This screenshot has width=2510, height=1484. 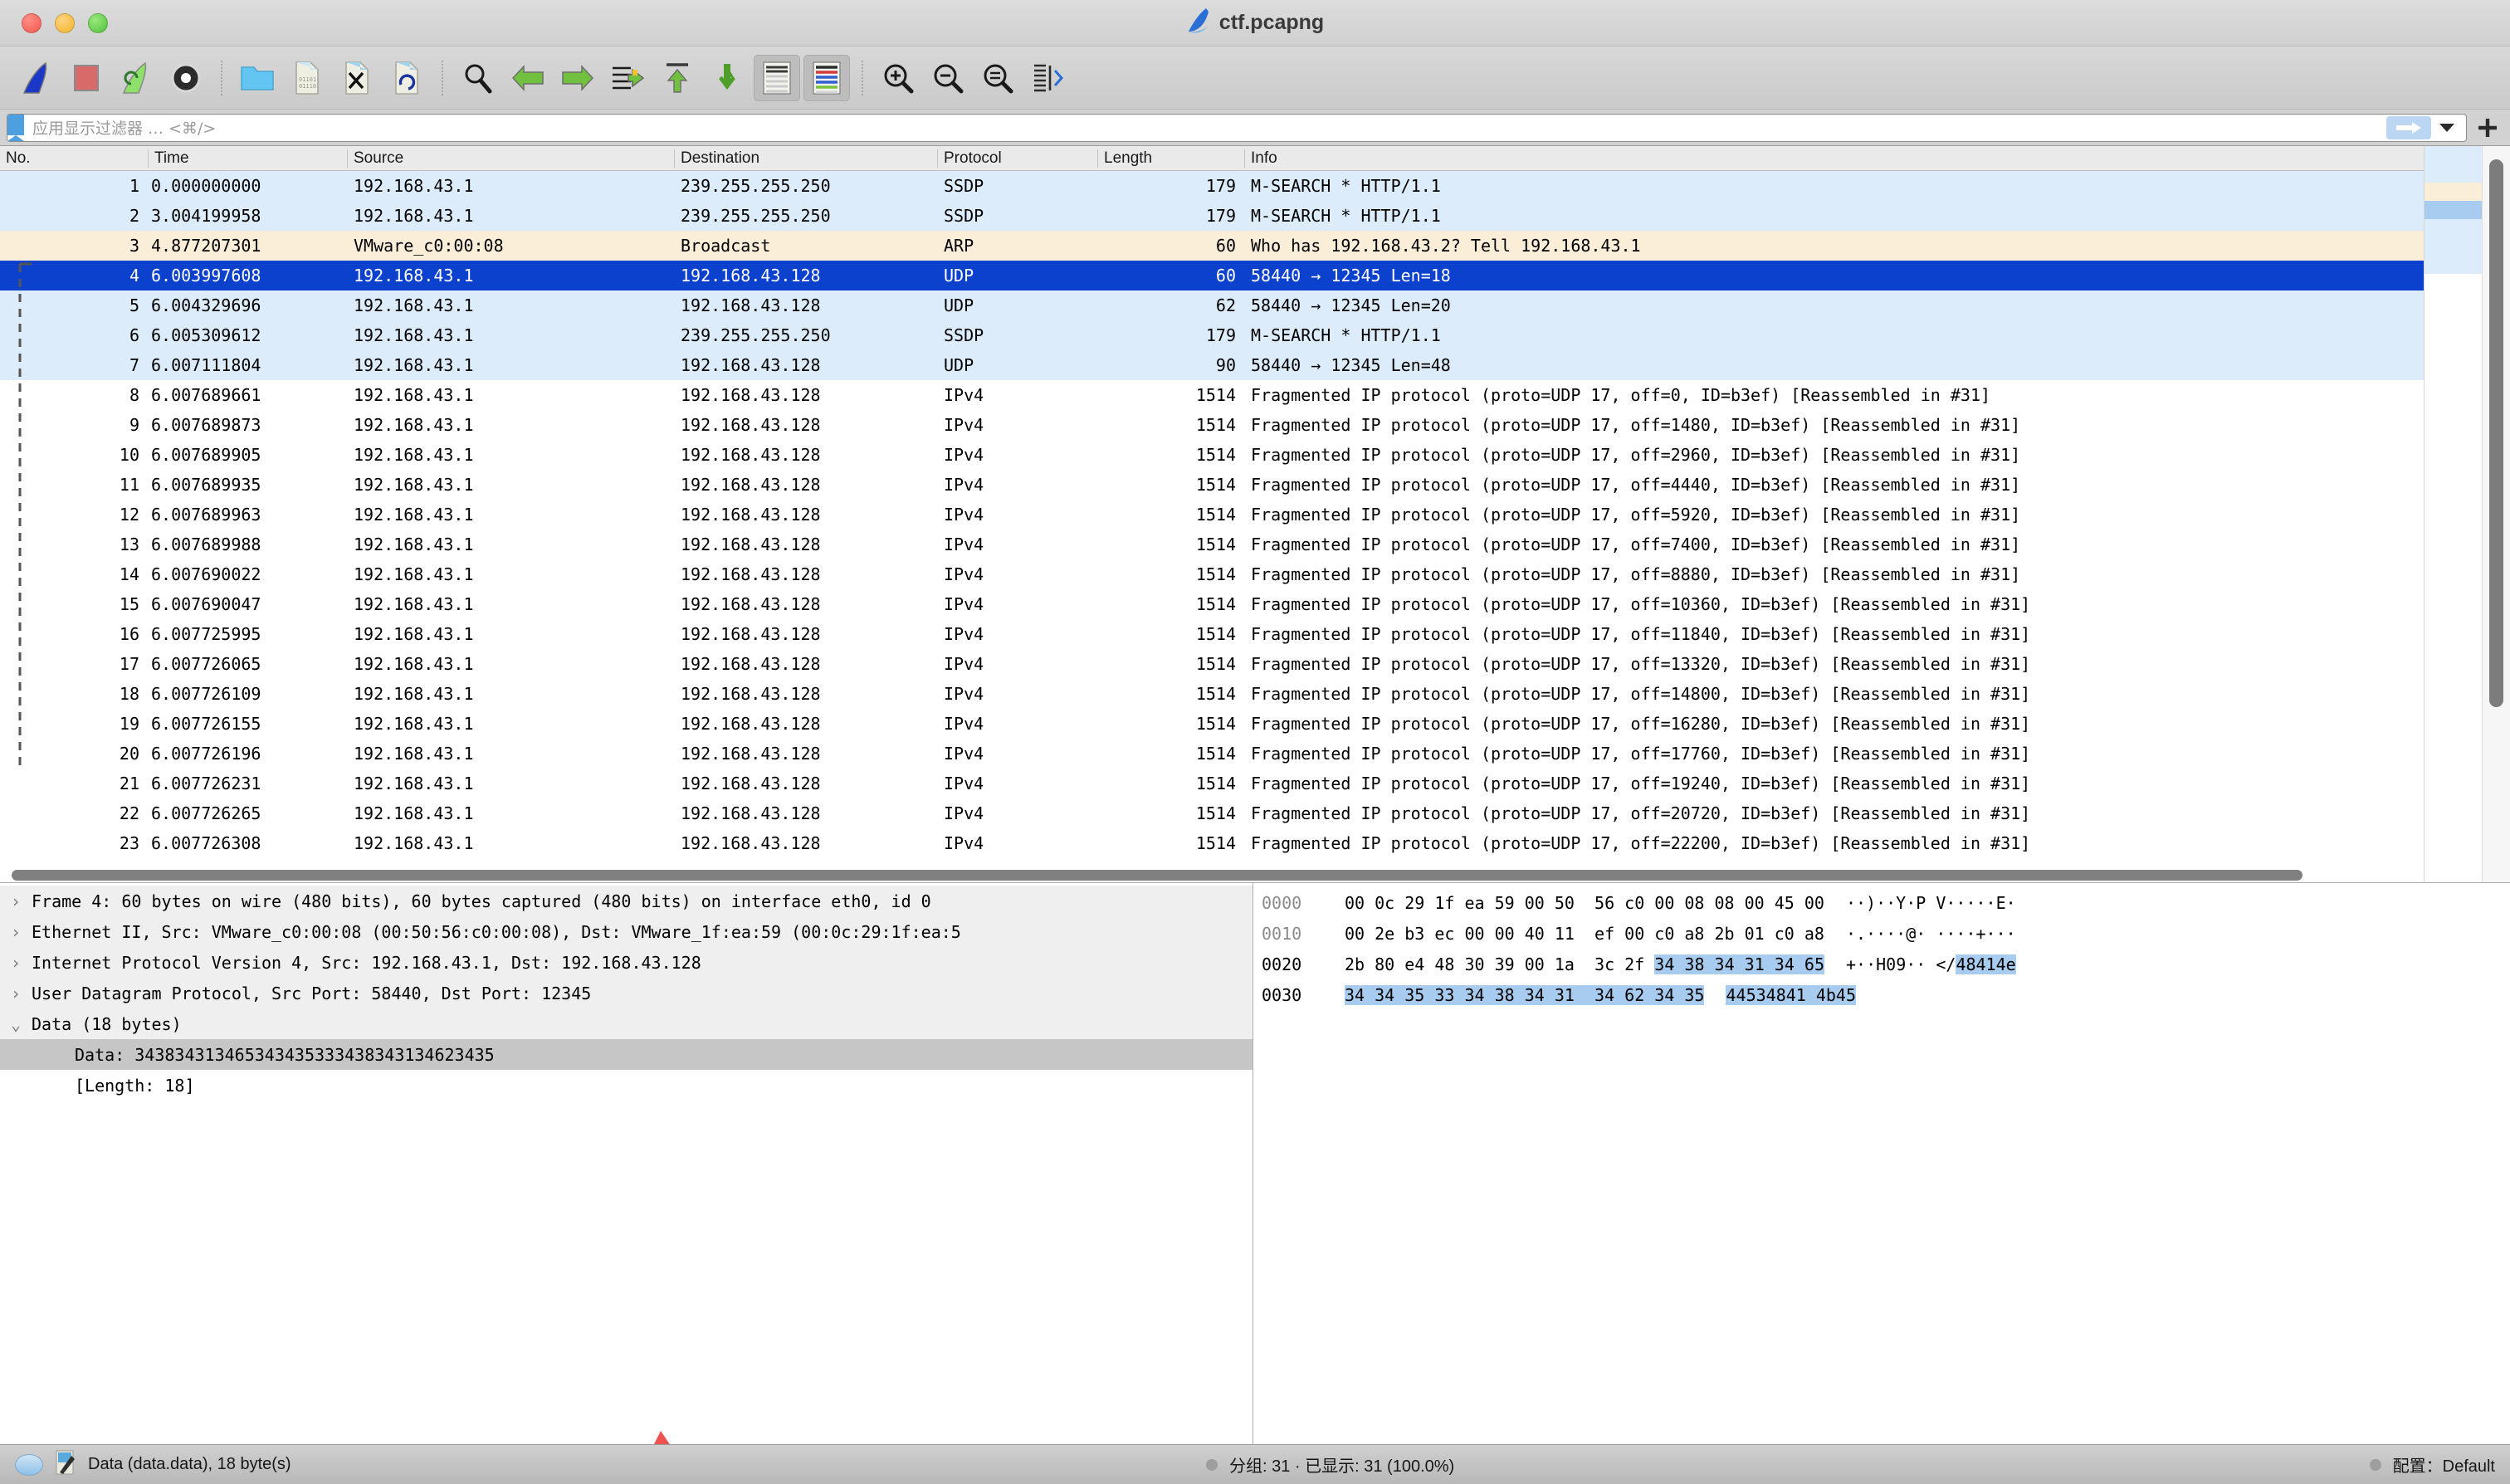 I want to click on packet-list-horizontal-scrollbar, so click(x=1255, y=875).